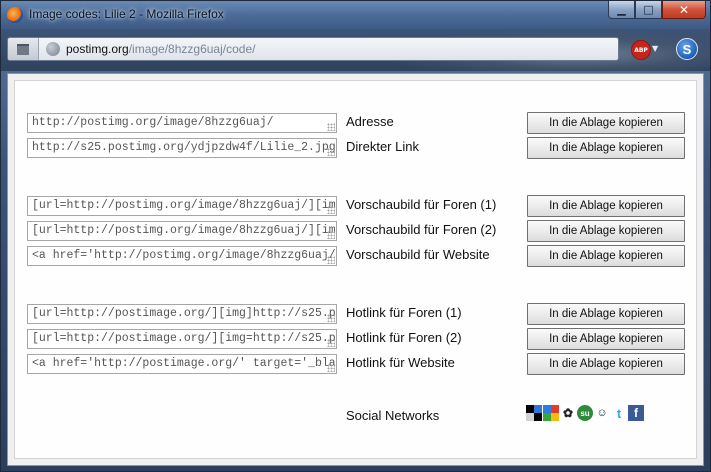 The height and width of the screenshot is (472, 711). I want to click on identity-icon, so click(23, 49).